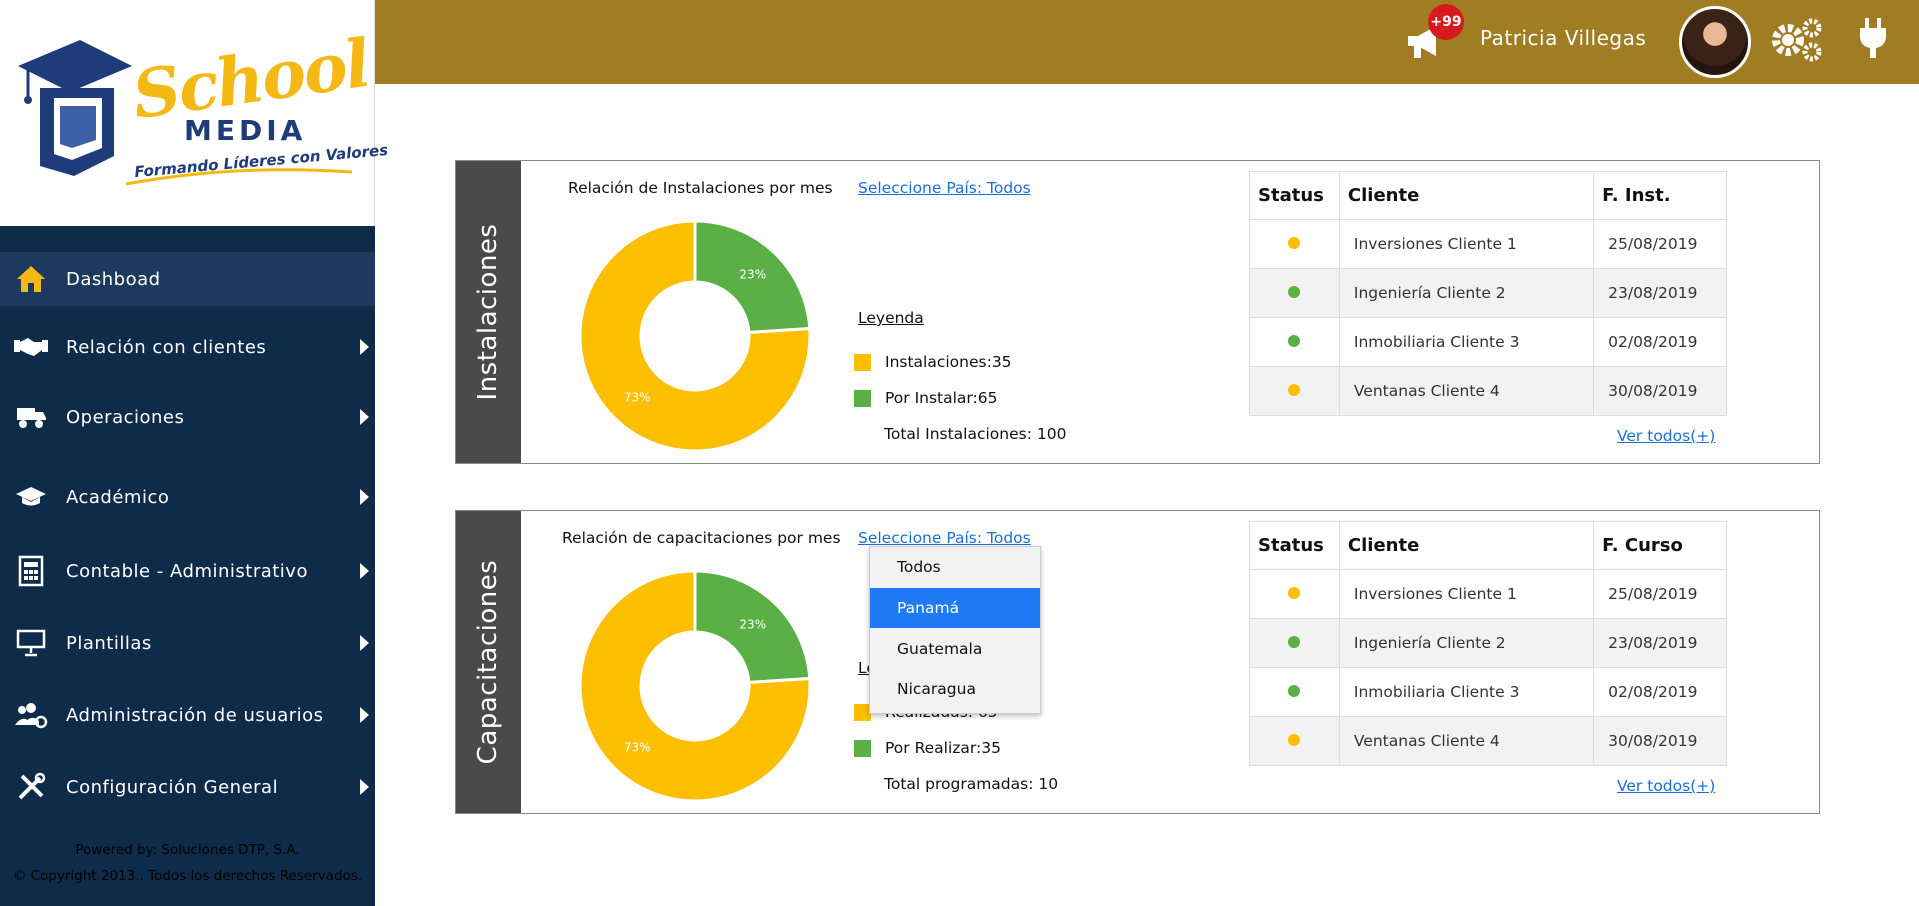  What do you see at coordinates (245, 130) in the screenshot?
I see `logo-media-text: MEDIA` at bounding box center [245, 130].